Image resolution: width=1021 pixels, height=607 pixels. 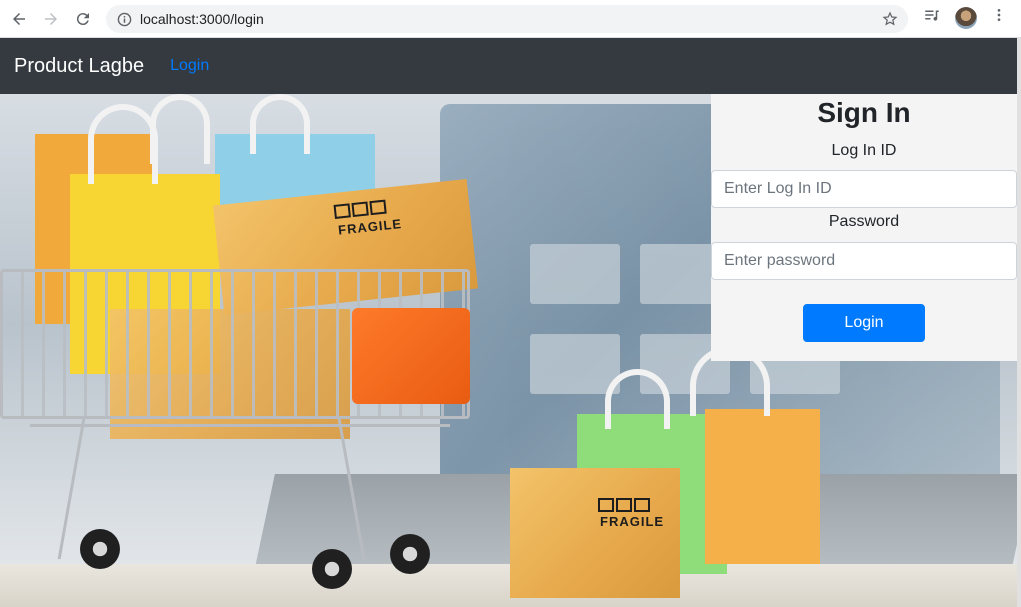 I want to click on app-navbar: Product Lagbe Login, so click(x=508, y=66).